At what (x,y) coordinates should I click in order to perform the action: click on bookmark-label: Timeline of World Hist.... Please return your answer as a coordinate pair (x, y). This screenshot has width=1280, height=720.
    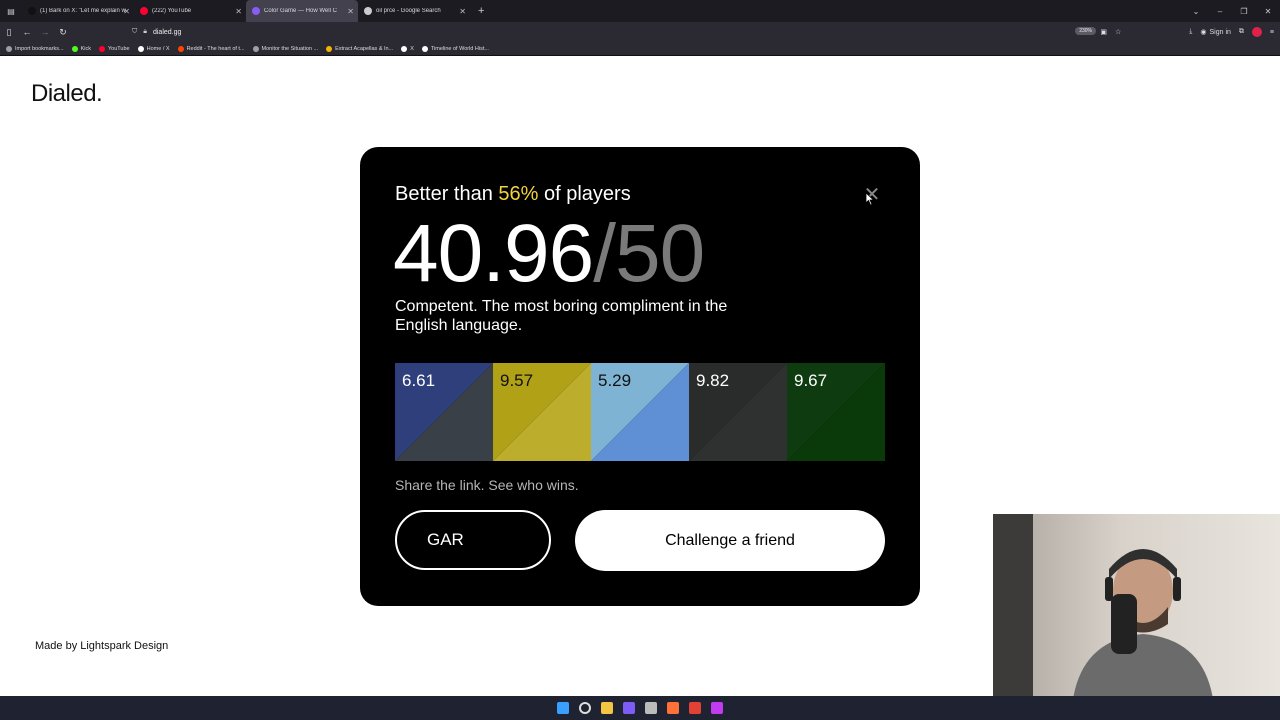
    Looking at the image, I should click on (459, 48).